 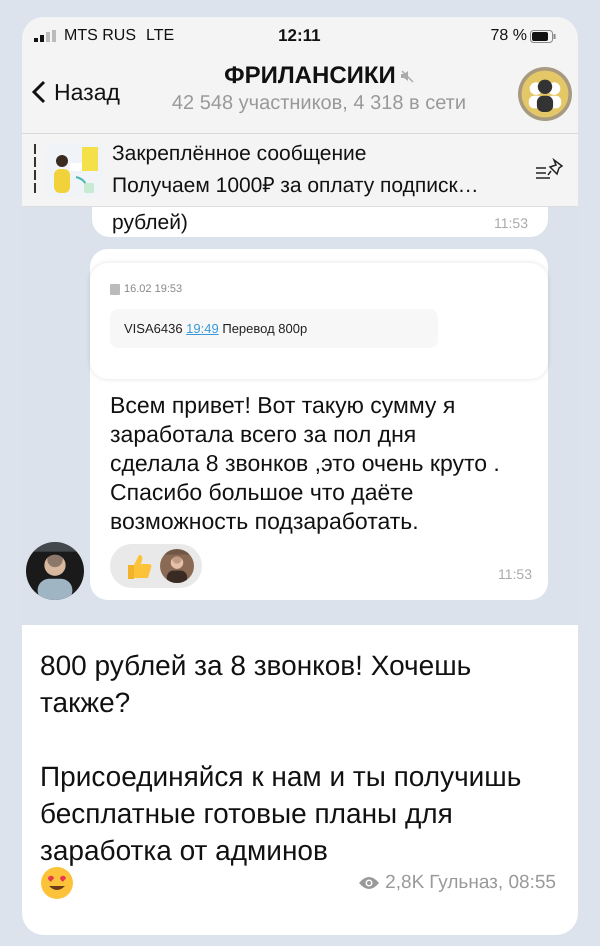 I want to click on chevron-icon, so click(x=39, y=92).